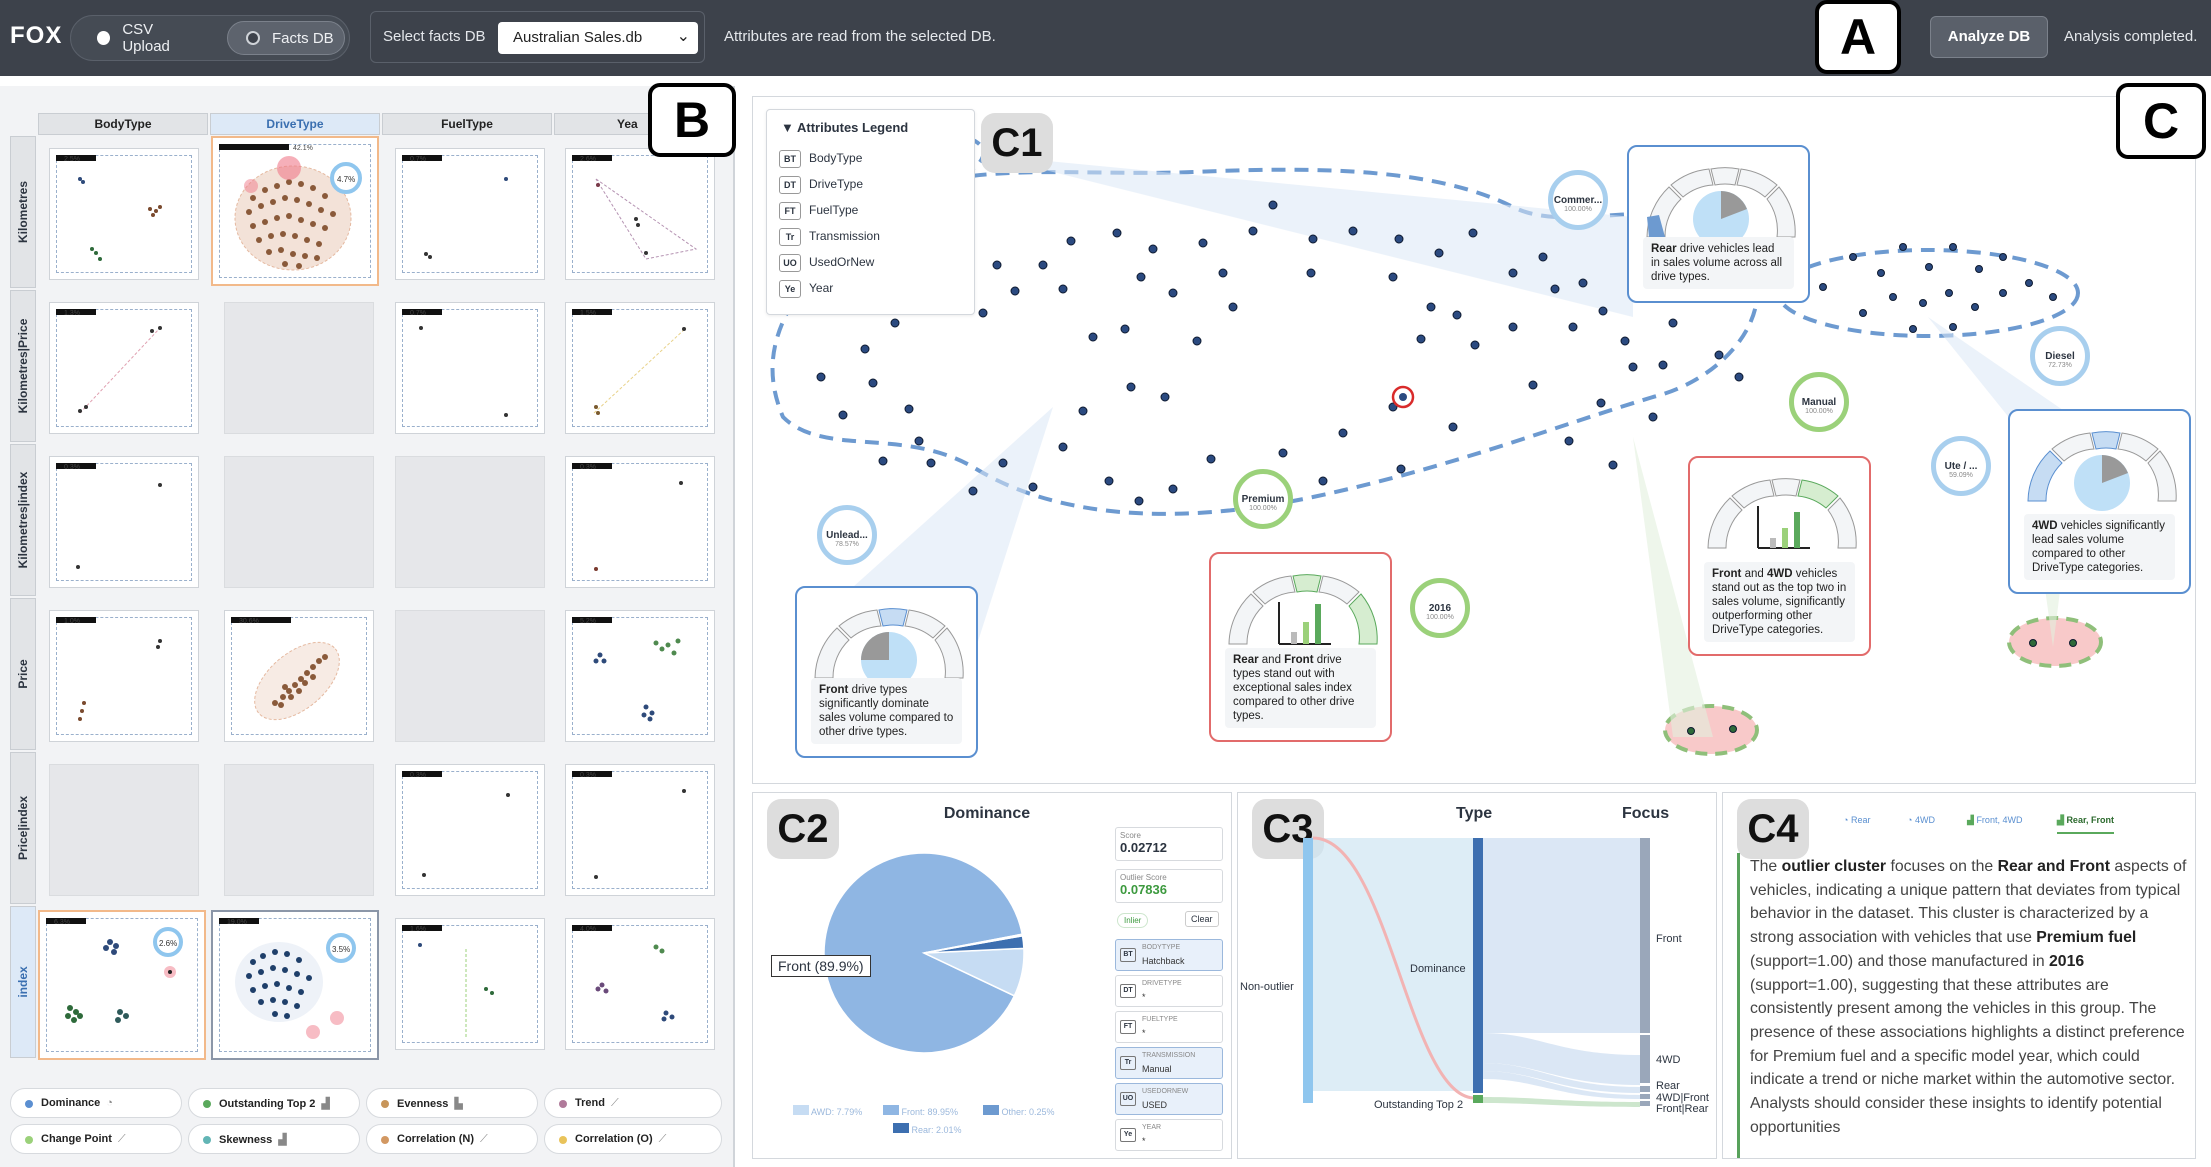 Image resolution: width=2211 pixels, height=1167 pixels. I want to click on bubble-commercial: Commer... 100.00%, so click(1578, 200).